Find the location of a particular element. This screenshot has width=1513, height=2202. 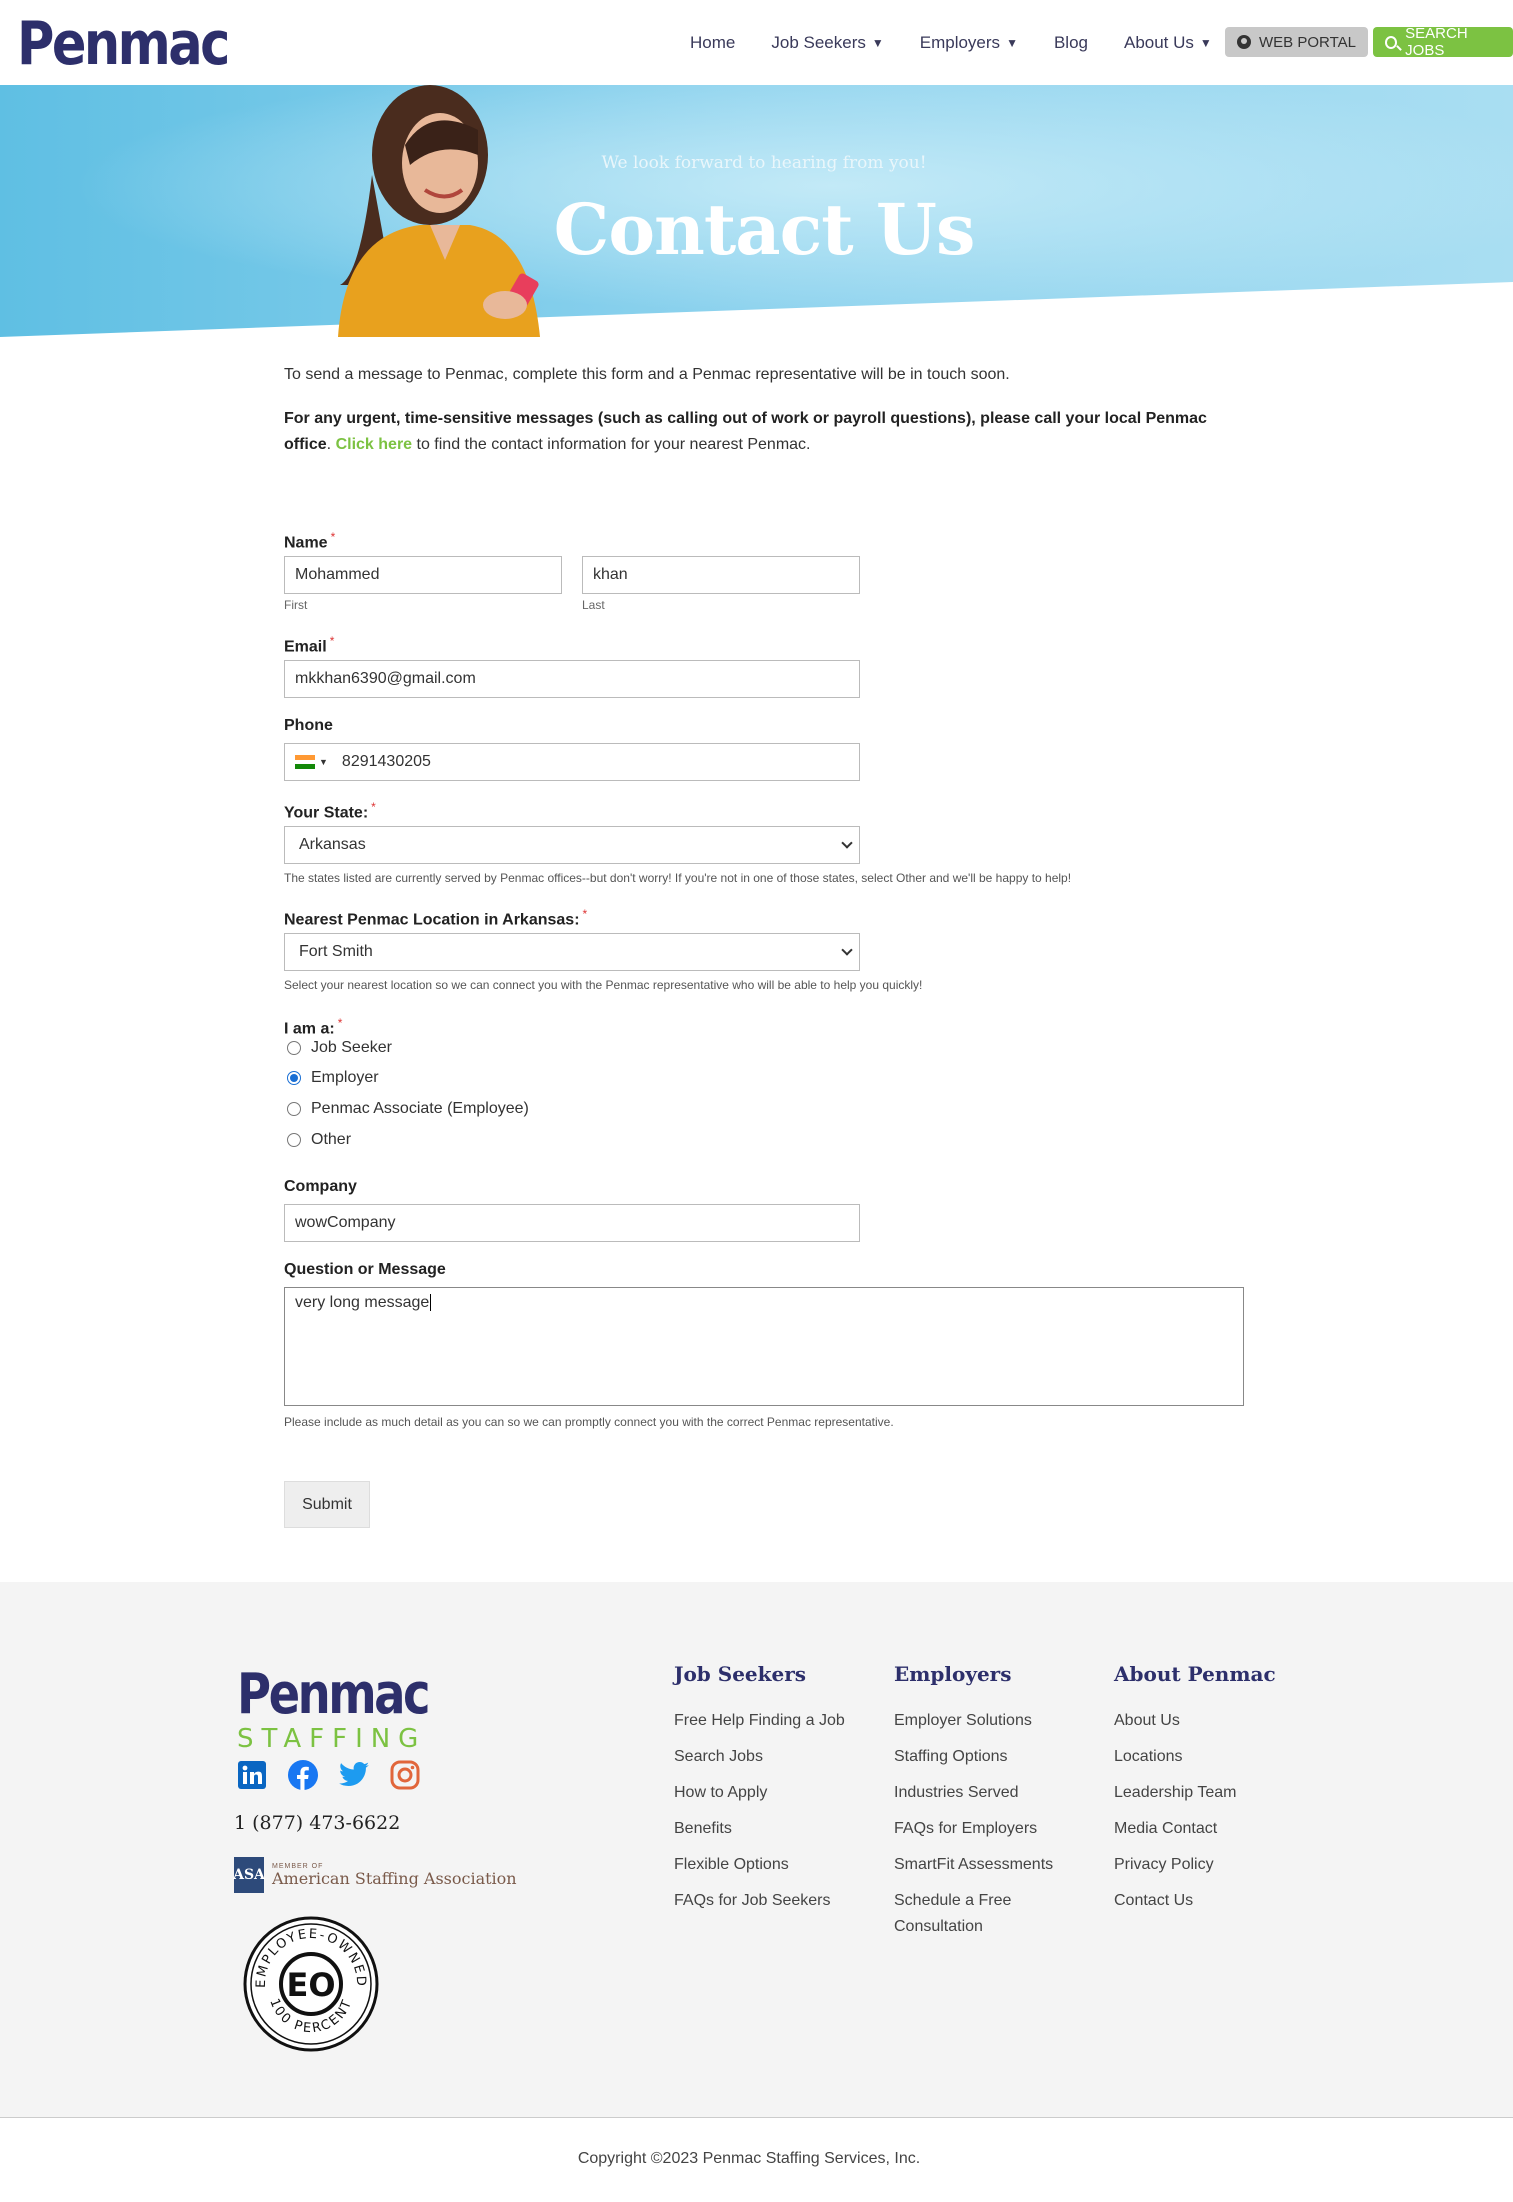

footer-logo-staffing: STAFFING is located at coordinates (332, 1739).